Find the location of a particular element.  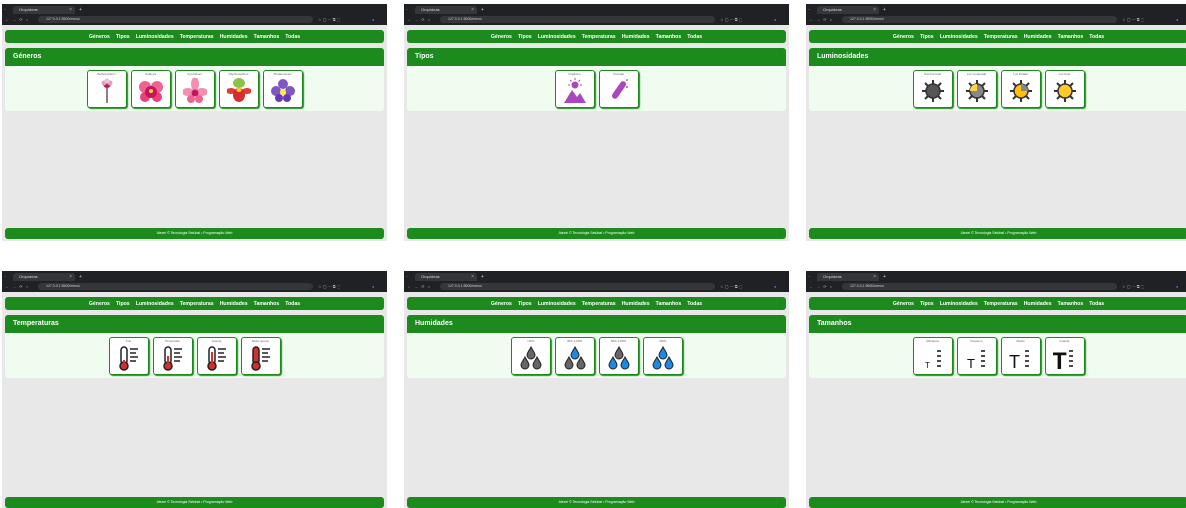

card-muito-quente: Muito quente is located at coordinates (260, 355).